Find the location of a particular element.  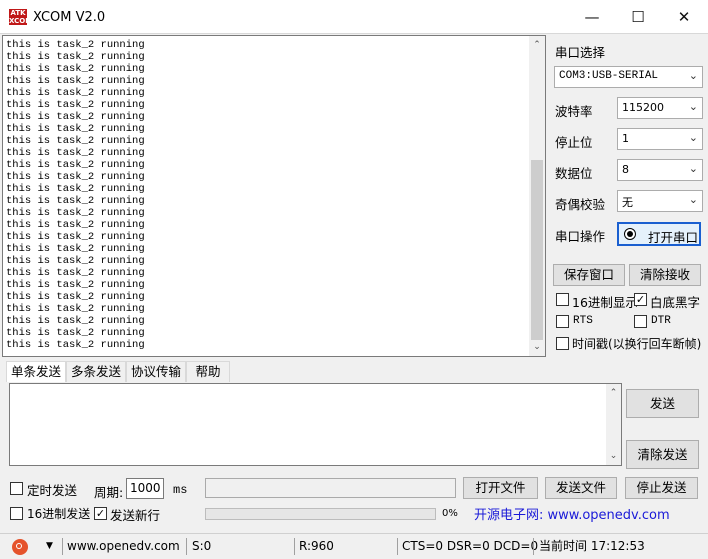

tab-help: 帮助 is located at coordinates (208, 371).